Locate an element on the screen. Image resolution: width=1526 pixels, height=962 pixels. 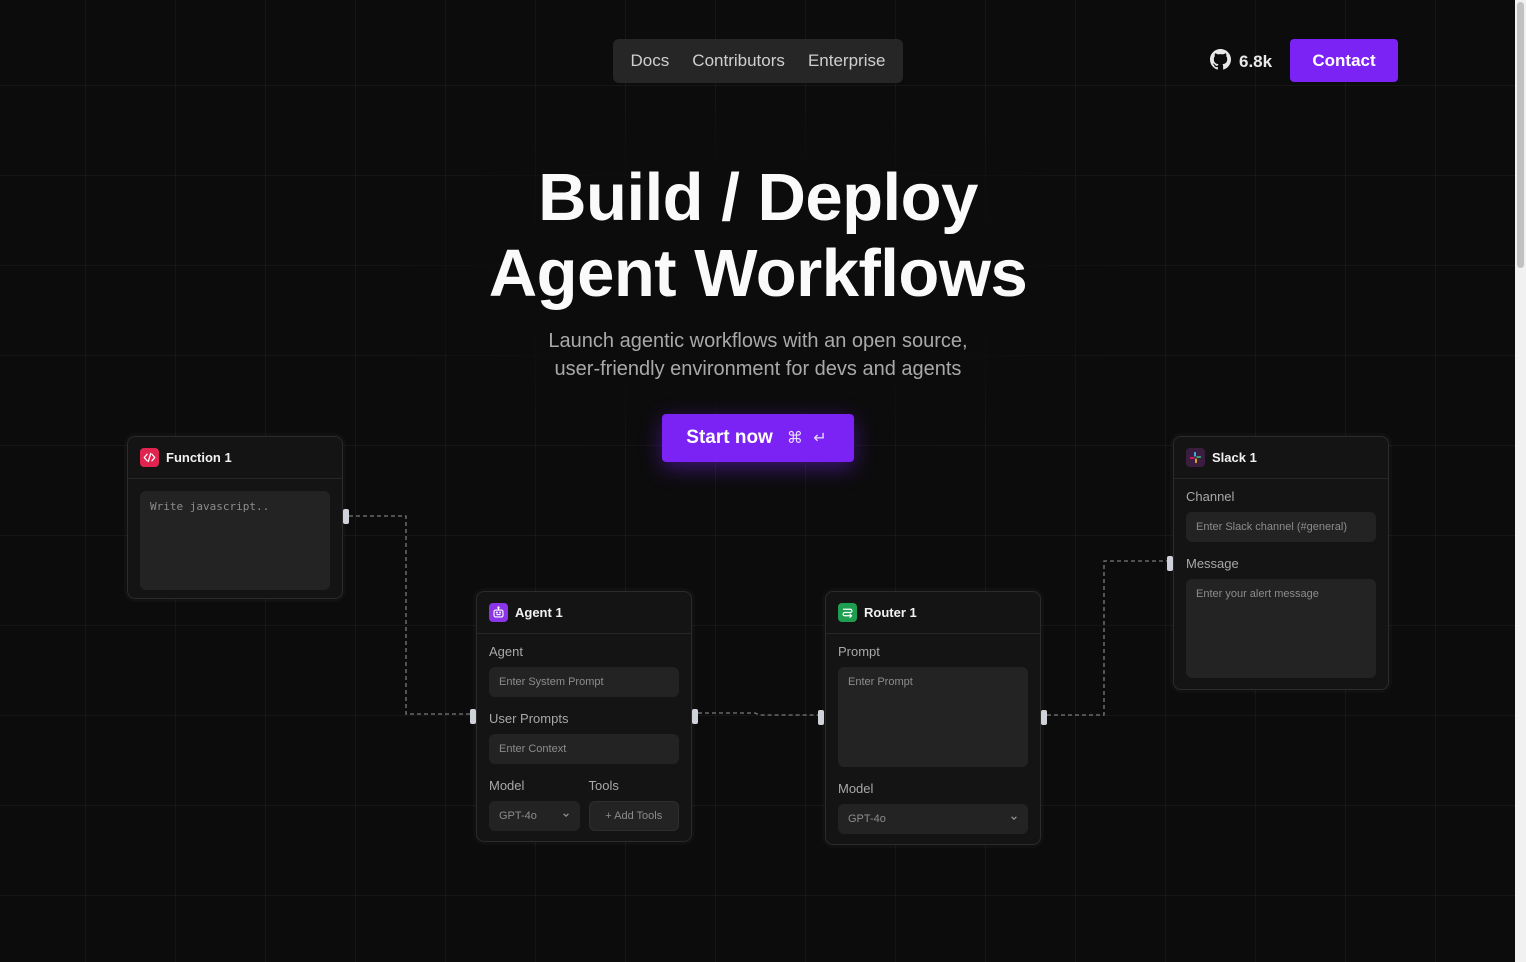
top-nav: Docs Contributors Enterprise is located at coordinates (758, 61).